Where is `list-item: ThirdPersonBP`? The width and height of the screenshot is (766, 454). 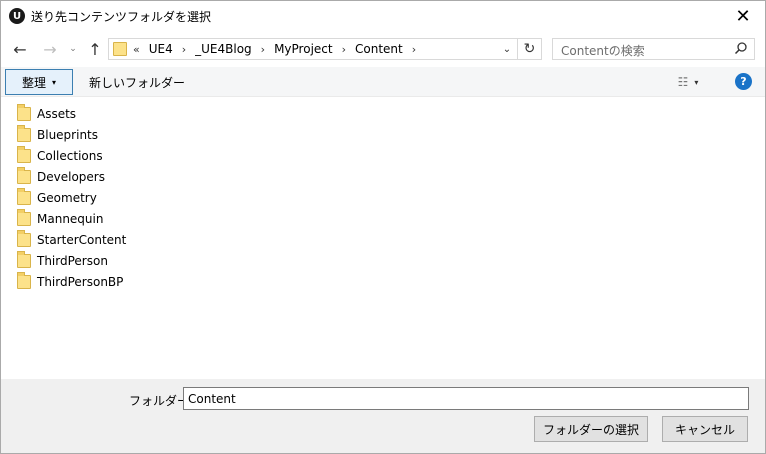 list-item: ThirdPersonBP is located at coordinates (70, 281).